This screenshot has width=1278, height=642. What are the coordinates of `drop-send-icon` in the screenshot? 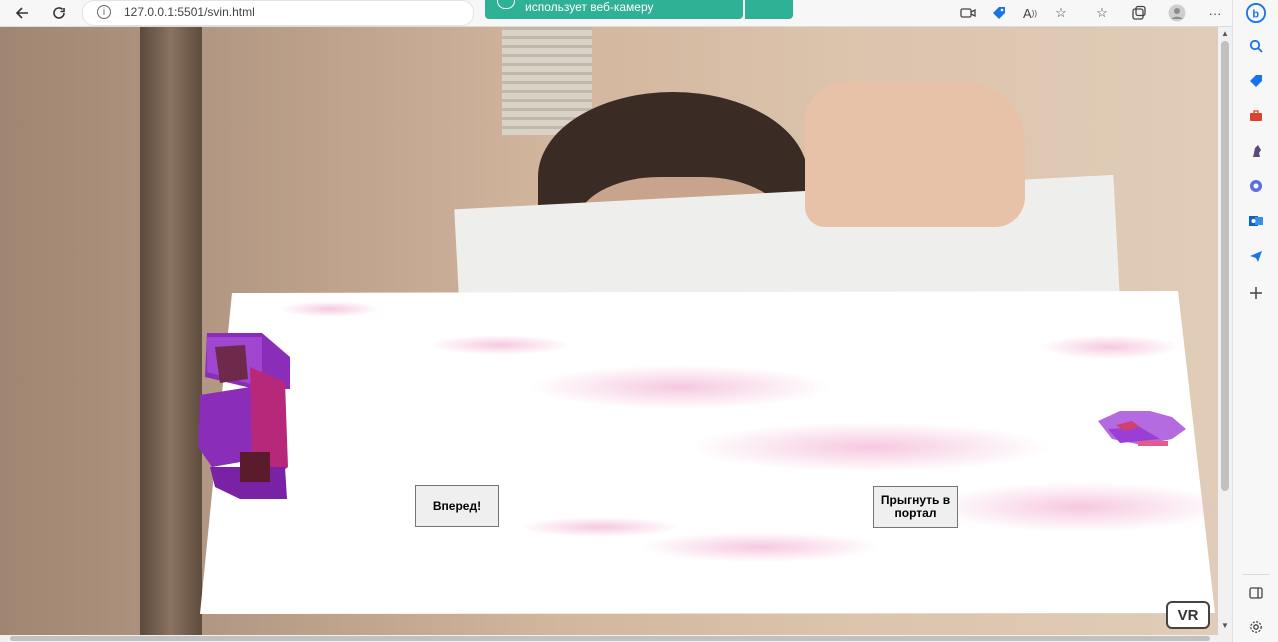 It's located at (1256, 256).